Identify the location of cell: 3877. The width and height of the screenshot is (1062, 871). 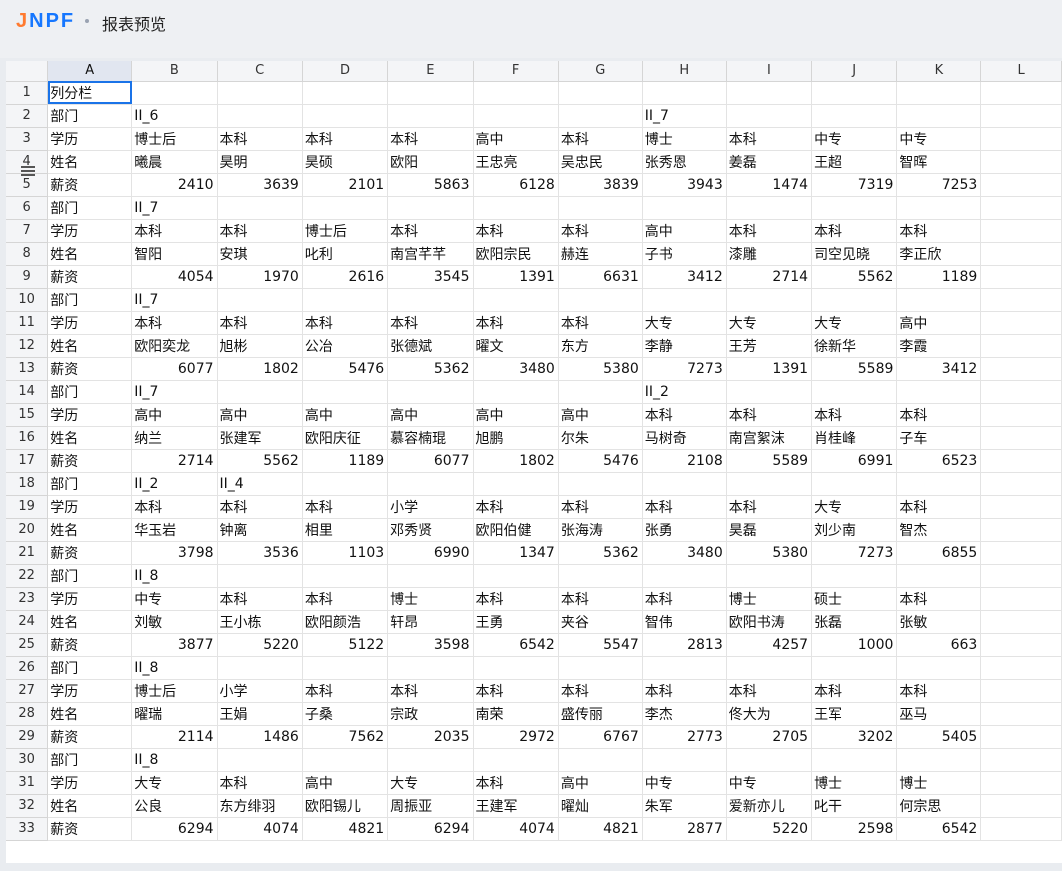
(174, 645).